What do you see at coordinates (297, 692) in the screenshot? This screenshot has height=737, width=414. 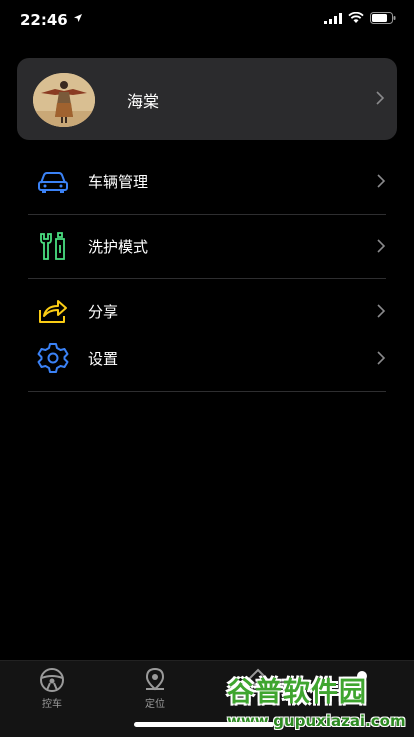 I see `watermark-title: 谷普软件园` at bounding box center [297, 692].